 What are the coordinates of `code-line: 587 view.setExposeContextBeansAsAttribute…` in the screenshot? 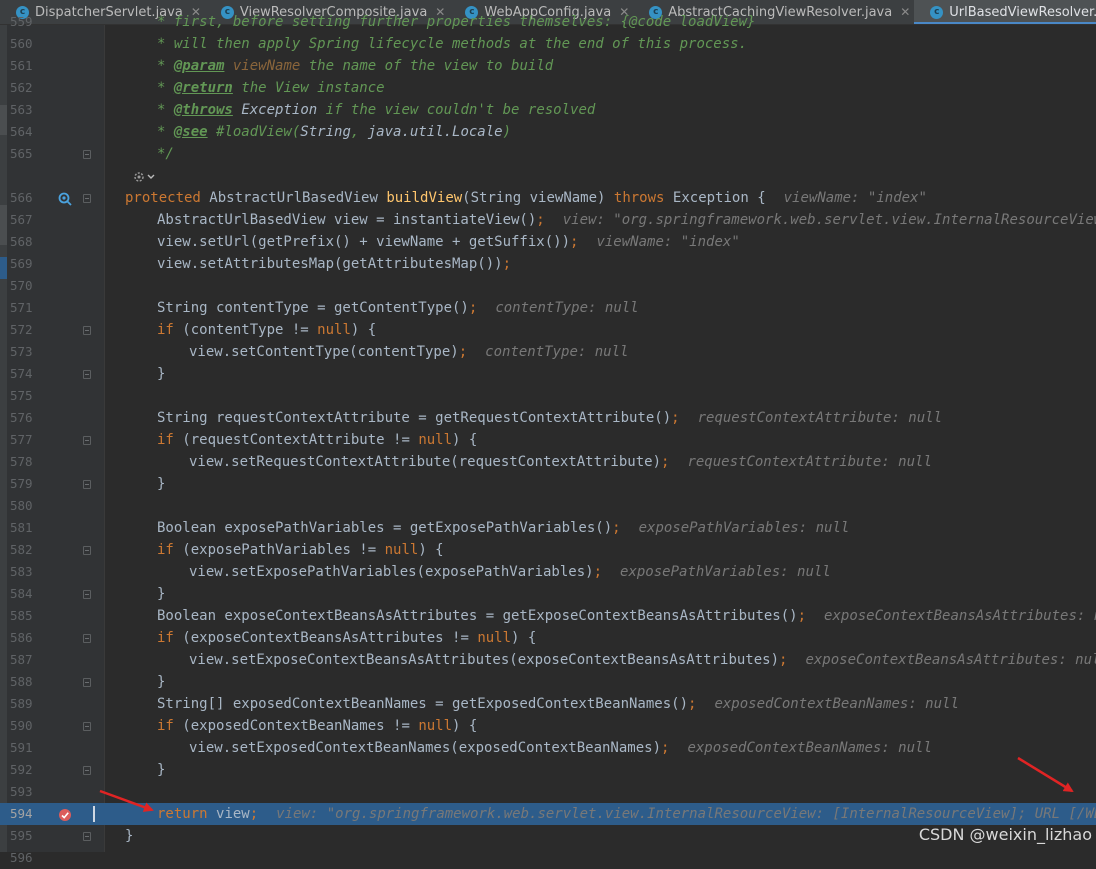 It's located at (548, 660).